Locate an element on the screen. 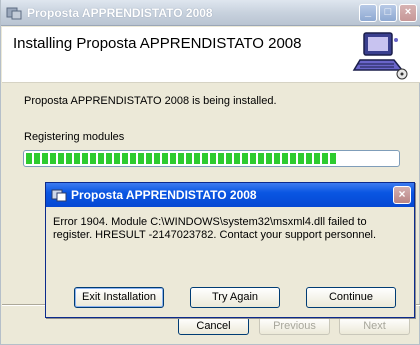 This screenshot has width=420, height=345. next-button: Next is located at coordinates (374, 326).